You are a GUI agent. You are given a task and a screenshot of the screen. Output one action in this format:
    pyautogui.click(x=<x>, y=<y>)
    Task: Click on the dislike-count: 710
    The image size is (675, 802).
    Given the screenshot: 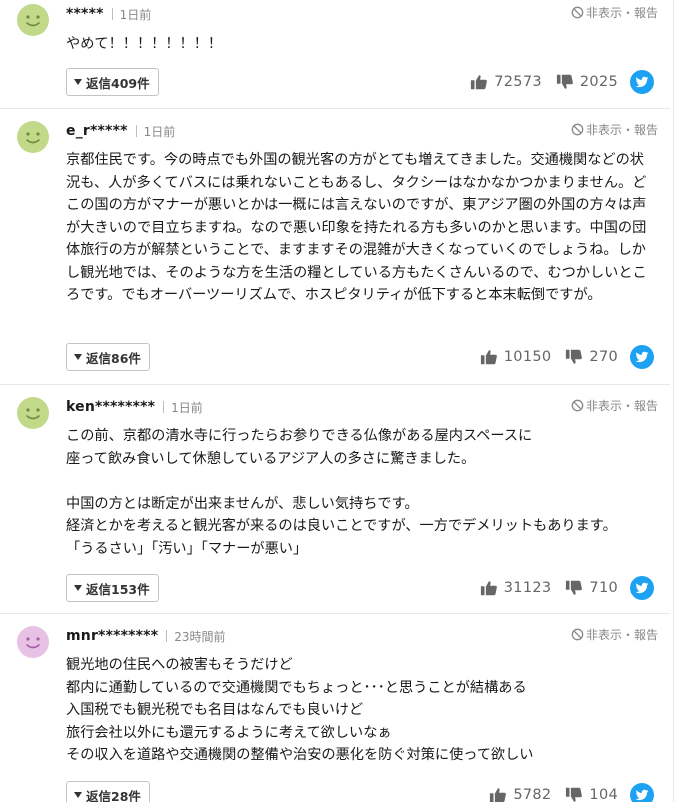 What is the action you would take?
    pyautogui.click(x=603, y=588)
    